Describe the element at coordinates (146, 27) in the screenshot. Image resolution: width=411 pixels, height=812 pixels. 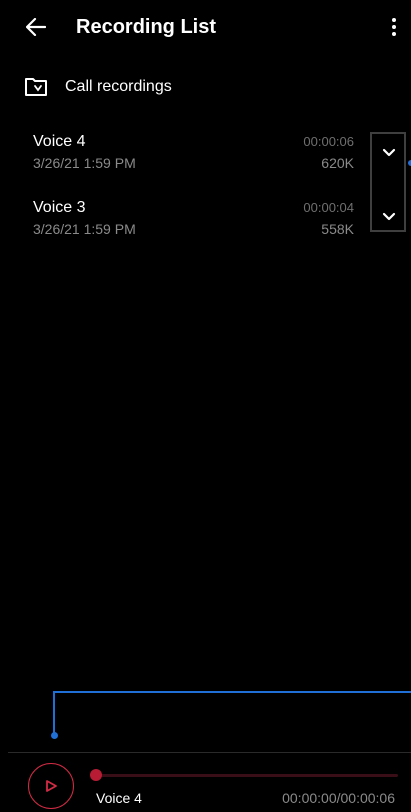
I see `page-title: Recording List` at that location.